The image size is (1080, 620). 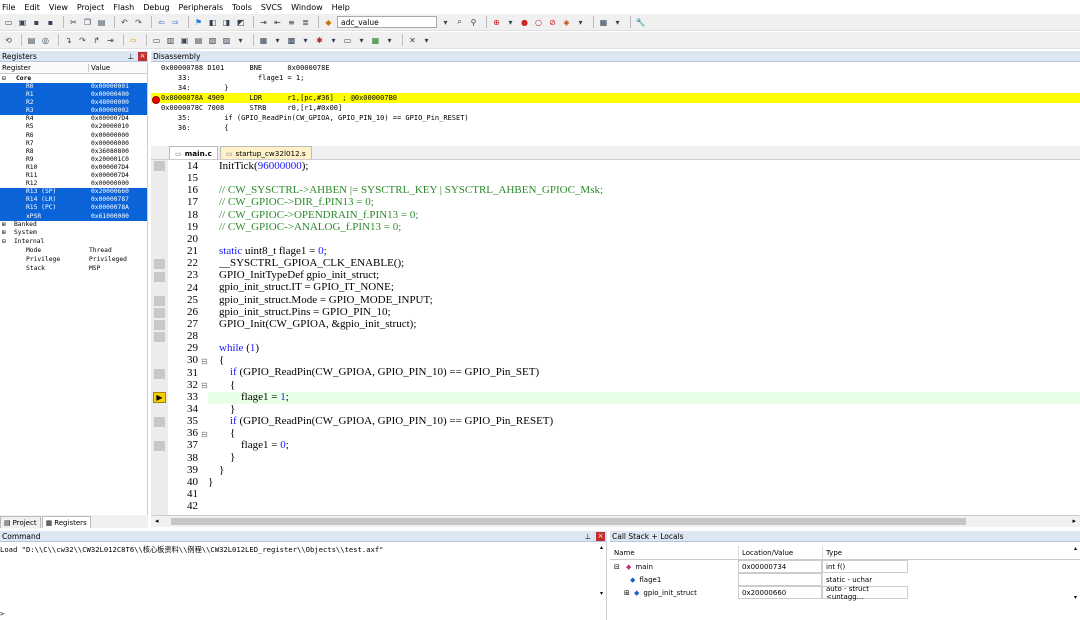 What do you see at coordinates (124, 22) in the screenshot?
I see `undo-icon: ↶` at bounding box center [124, 22].